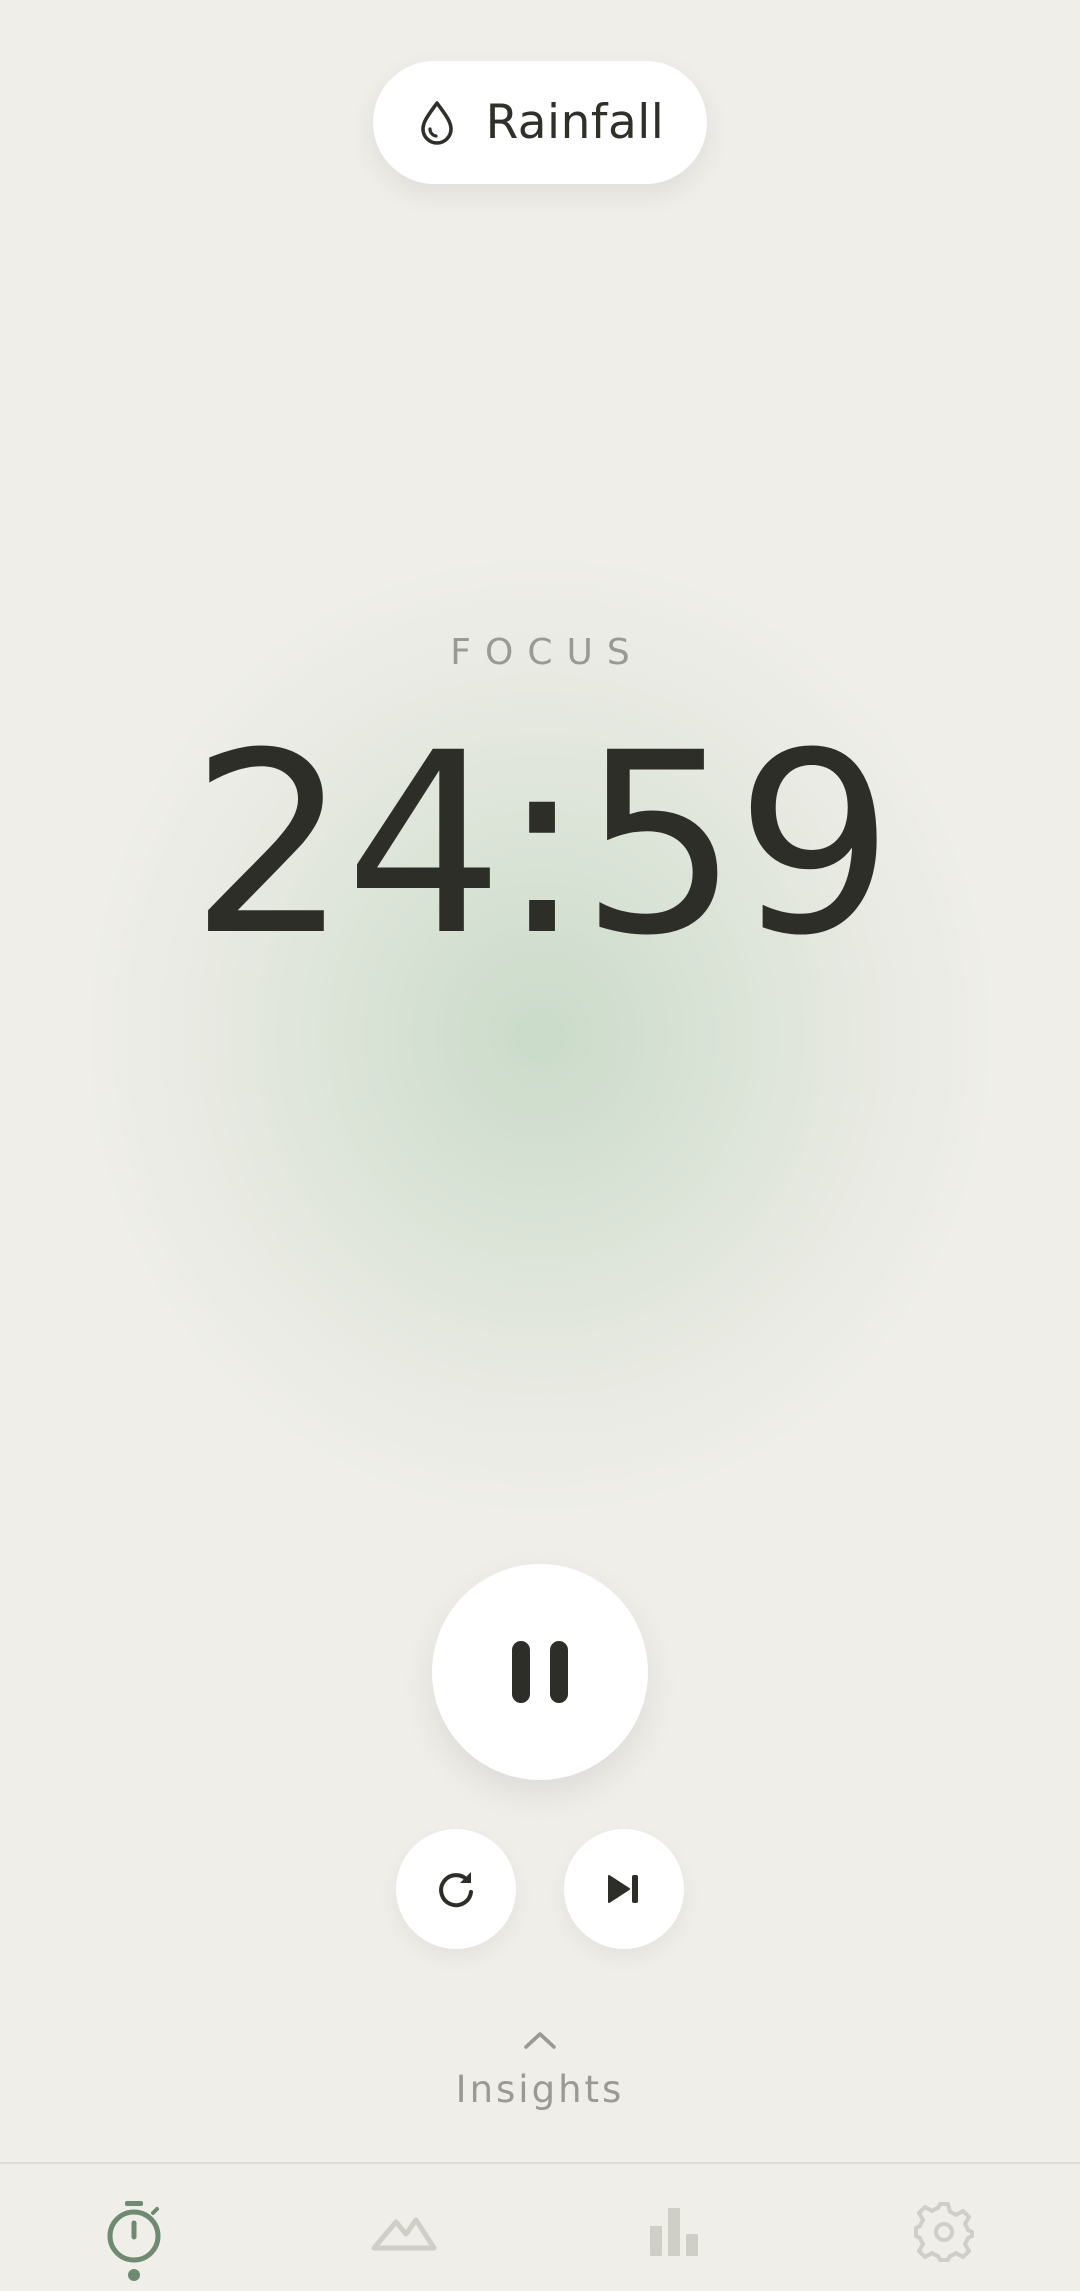  I want to click on stopwatch-icon, so click(134, 2232).